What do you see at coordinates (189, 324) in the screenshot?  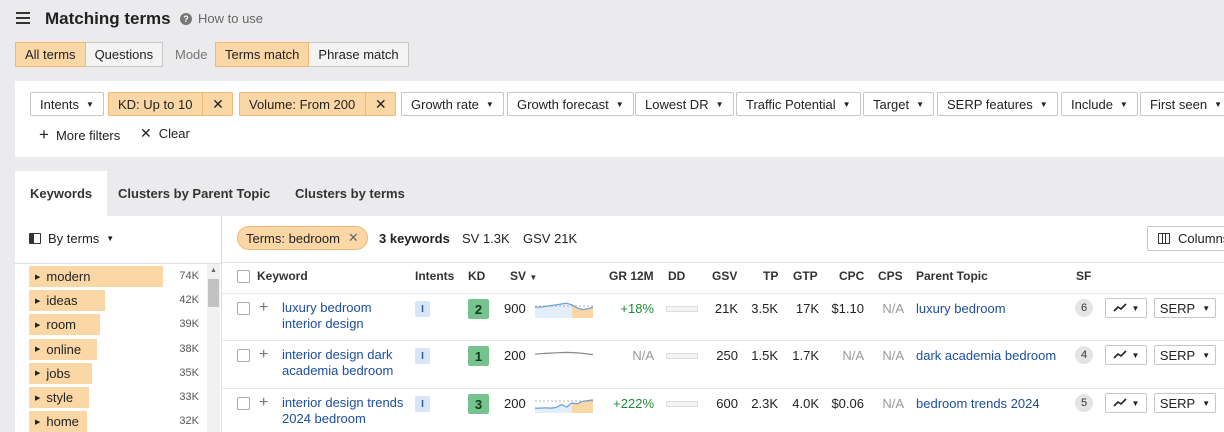 I see `term-count: 39K` at bounding box center [189, 324].